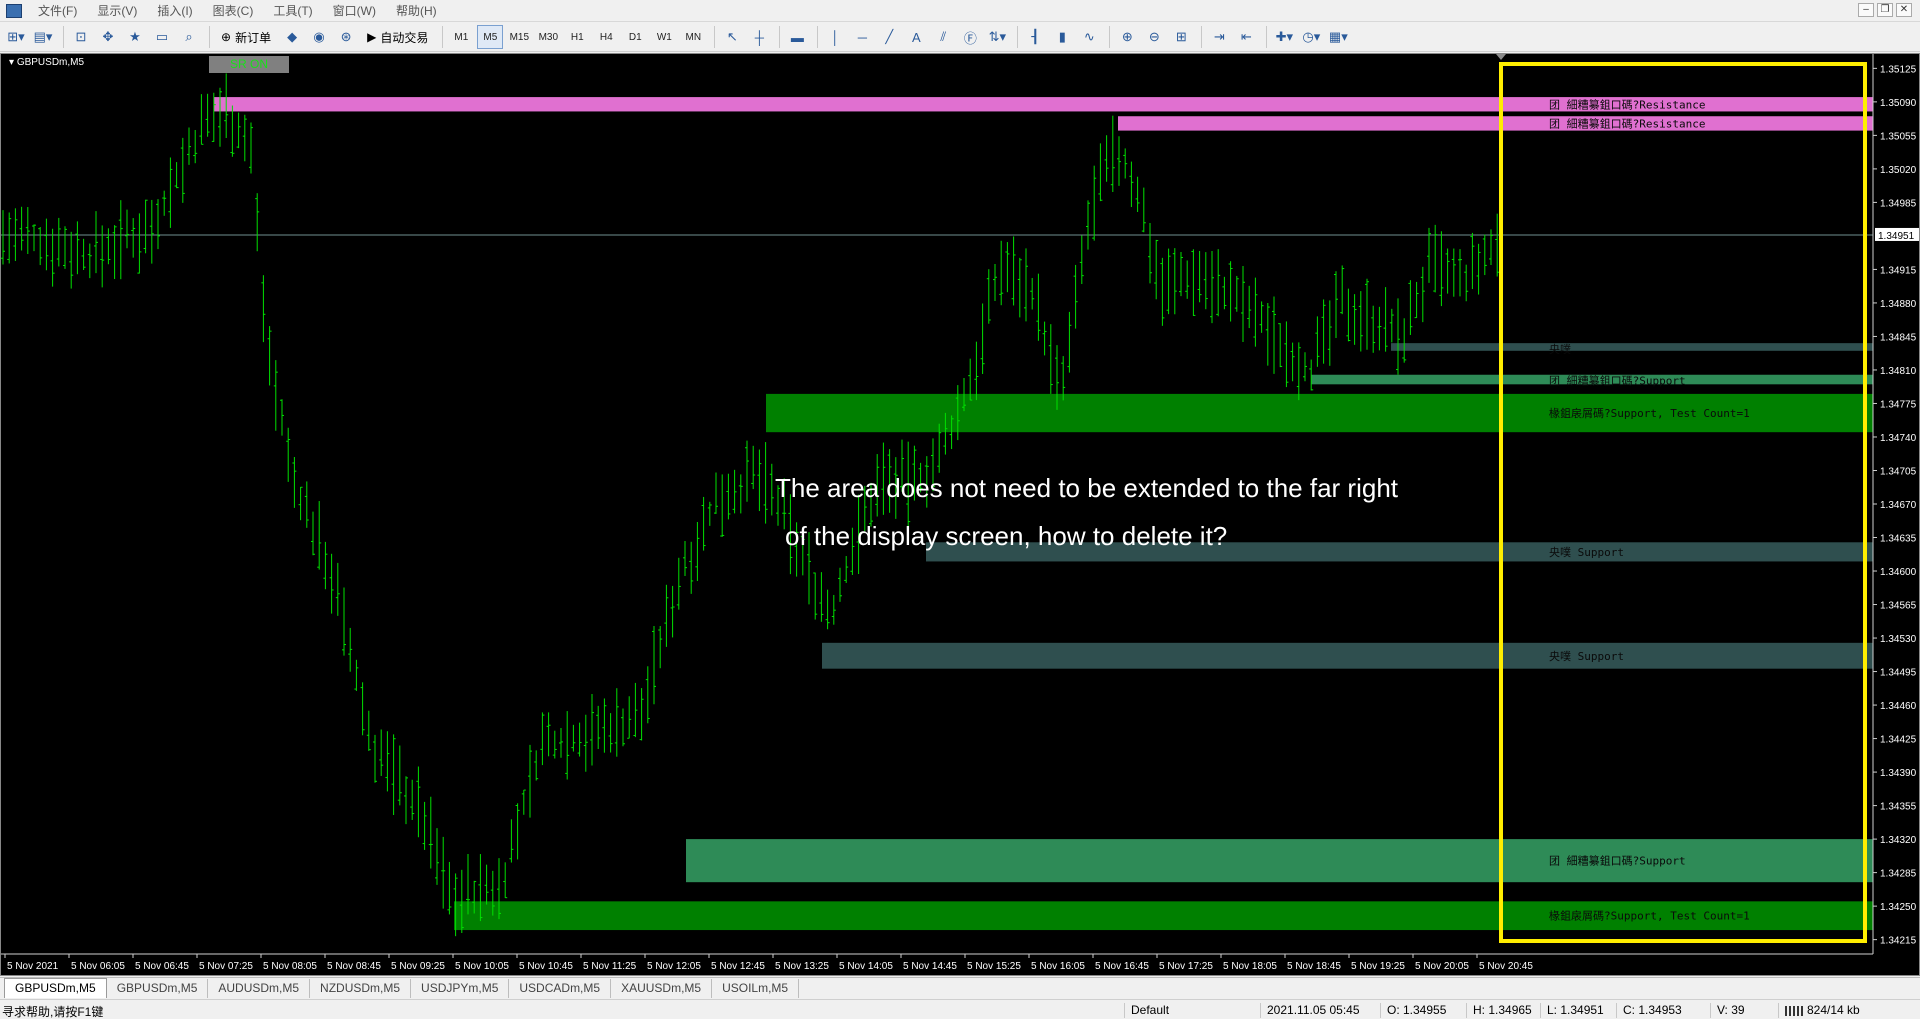 This screenshot has width=1920, height=1019. Describe the element at coordinates (1866, 10) in the screenshot. I see `minimize-button: –` at that location.